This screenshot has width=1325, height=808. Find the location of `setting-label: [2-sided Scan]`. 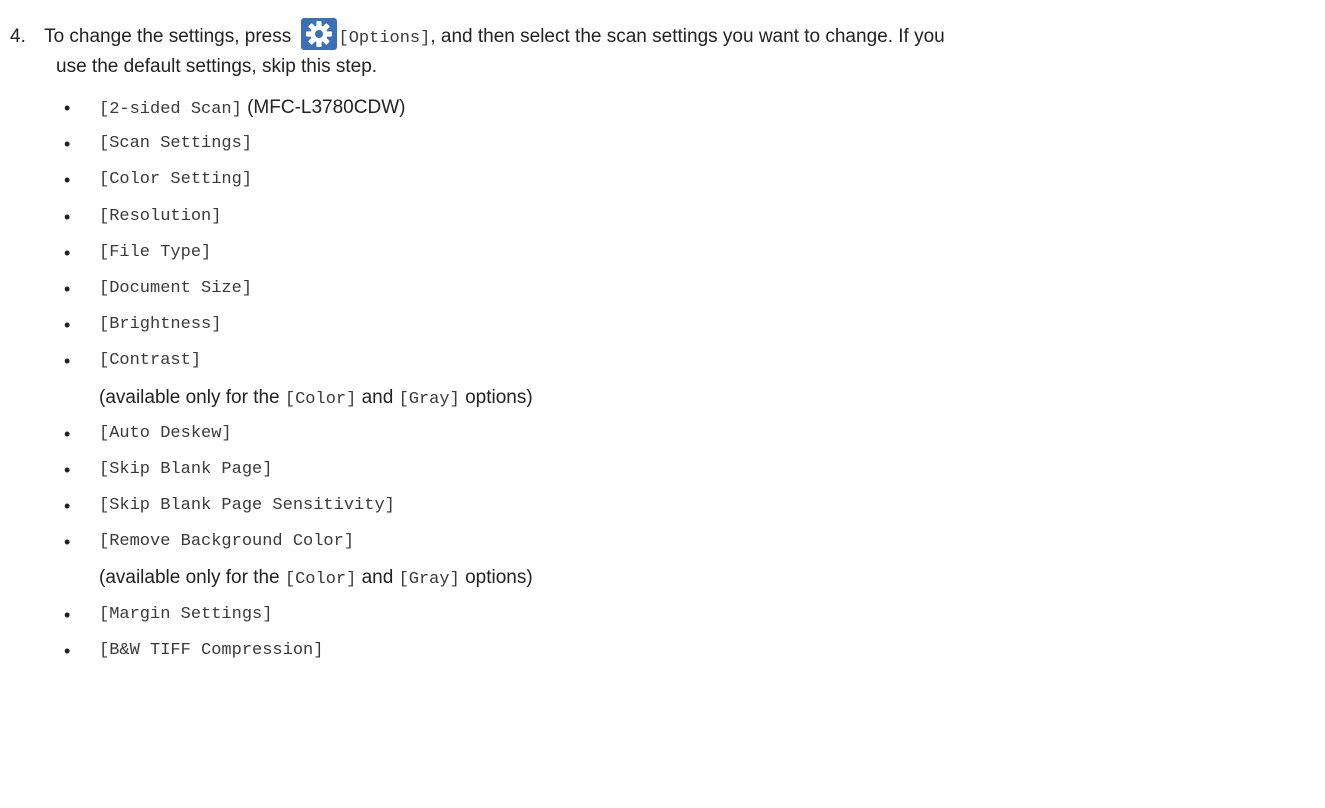

setting-label: [2-sided Scan] is located at coordinates (170, 109).